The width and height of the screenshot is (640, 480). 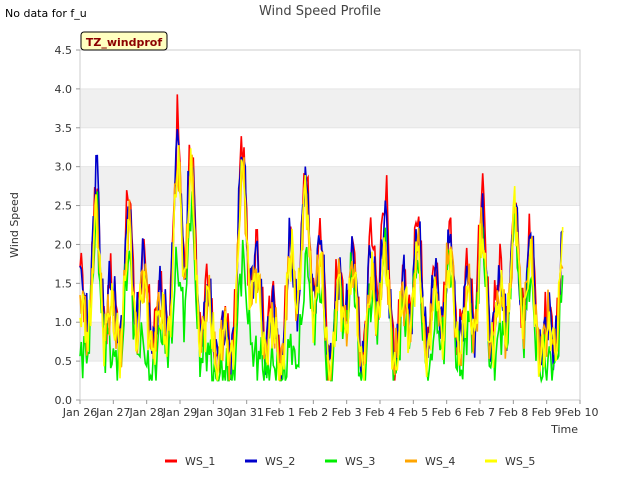 I want to click on x-tick-label: Jan 27, so click(x=112, y=412).